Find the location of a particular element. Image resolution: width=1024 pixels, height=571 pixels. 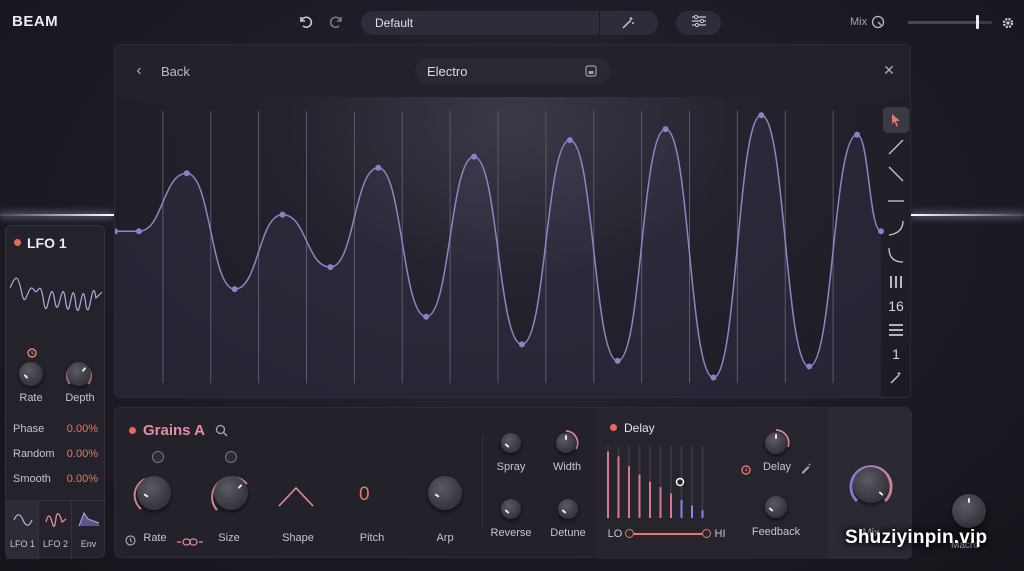

lfo-param-phase-name: Phase is located at coordinates (29, 429).